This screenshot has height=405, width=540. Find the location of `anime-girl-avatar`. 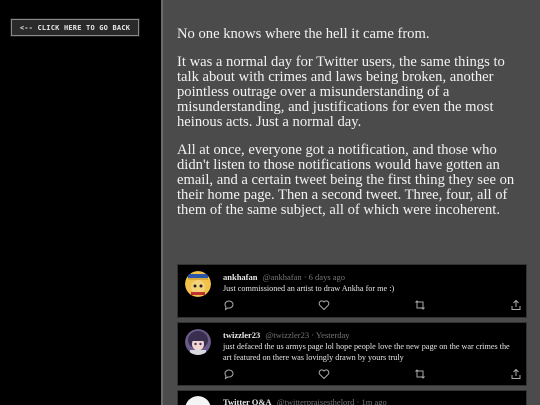

anime-girl-avatar is located at coordinates (198, 342).